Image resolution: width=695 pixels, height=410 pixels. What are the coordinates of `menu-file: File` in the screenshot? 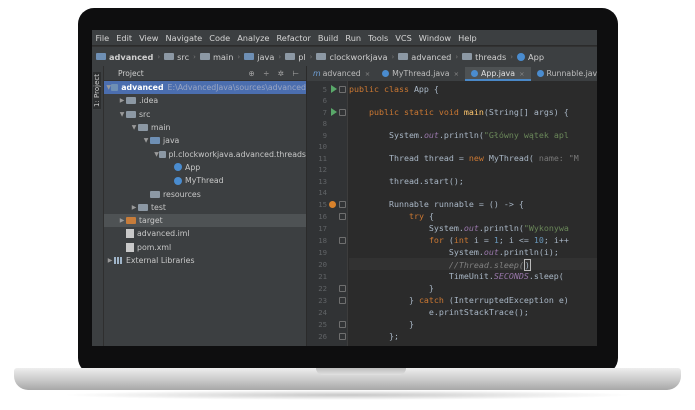 It's located at (102, 38).